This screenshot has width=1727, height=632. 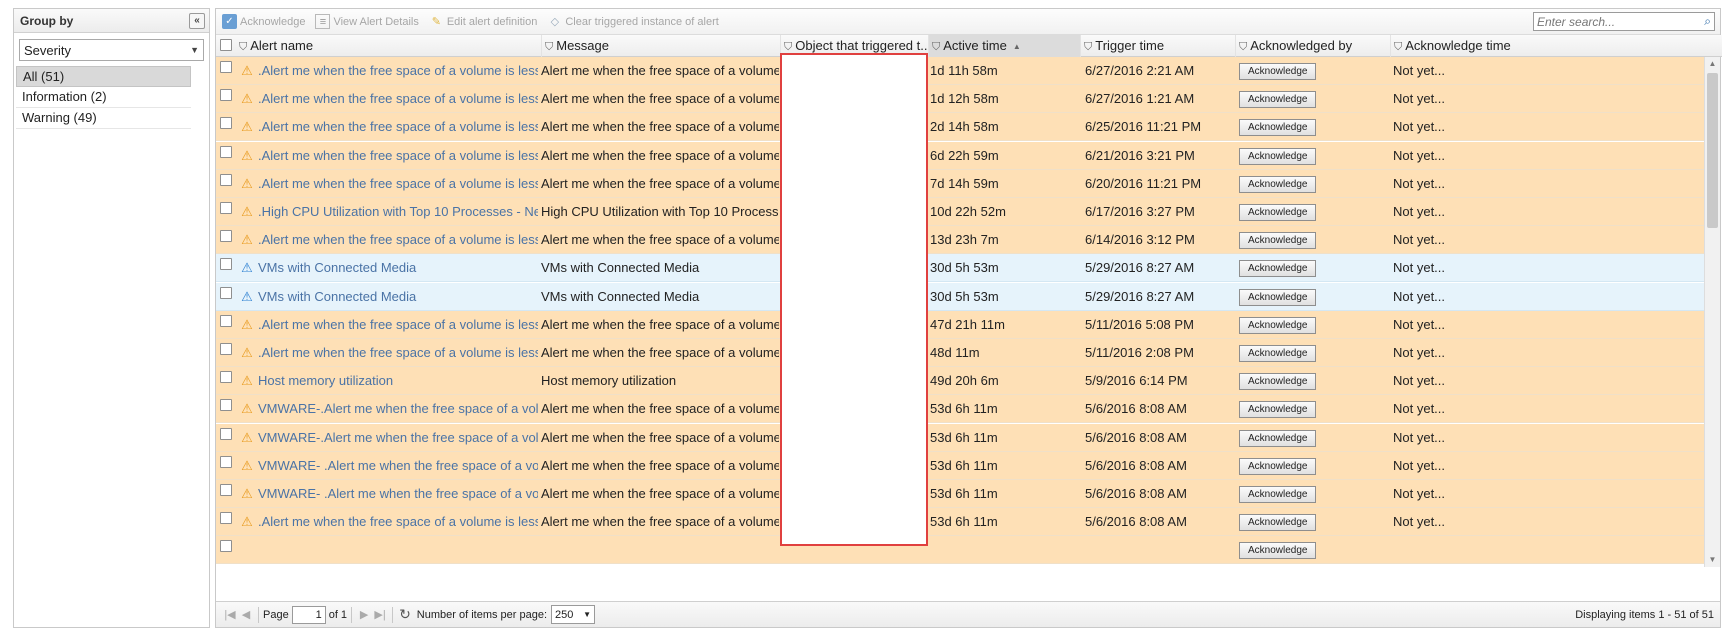 I want to click on items-per-page-select: 250 ▼, so click(x=573, y=614).